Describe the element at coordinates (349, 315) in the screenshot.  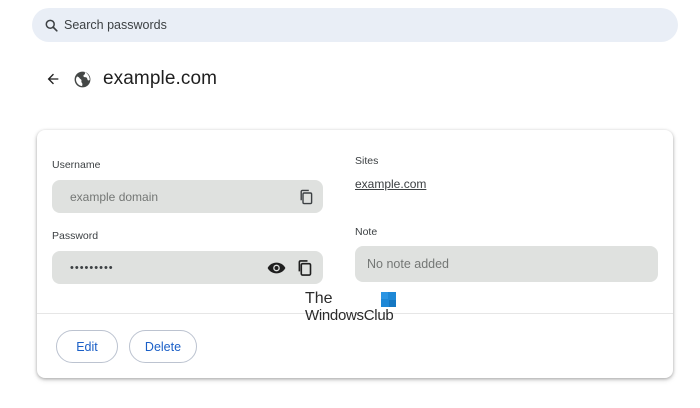
I see `watermark-line2: WindowsClub` at that location.